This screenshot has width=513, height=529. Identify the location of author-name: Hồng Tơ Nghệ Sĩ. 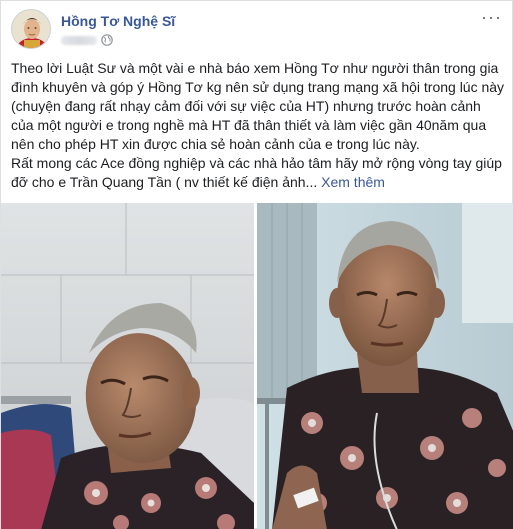
(118, 21).